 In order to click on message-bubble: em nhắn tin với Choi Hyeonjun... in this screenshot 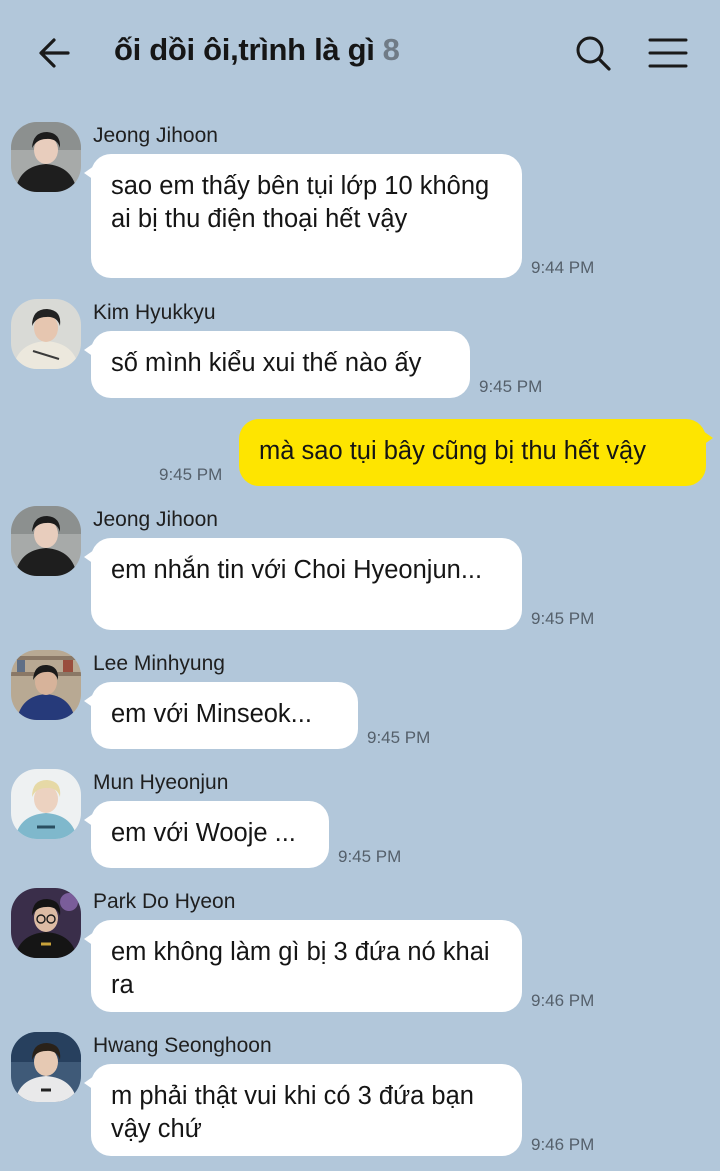, I will do `click(303, 584)`.